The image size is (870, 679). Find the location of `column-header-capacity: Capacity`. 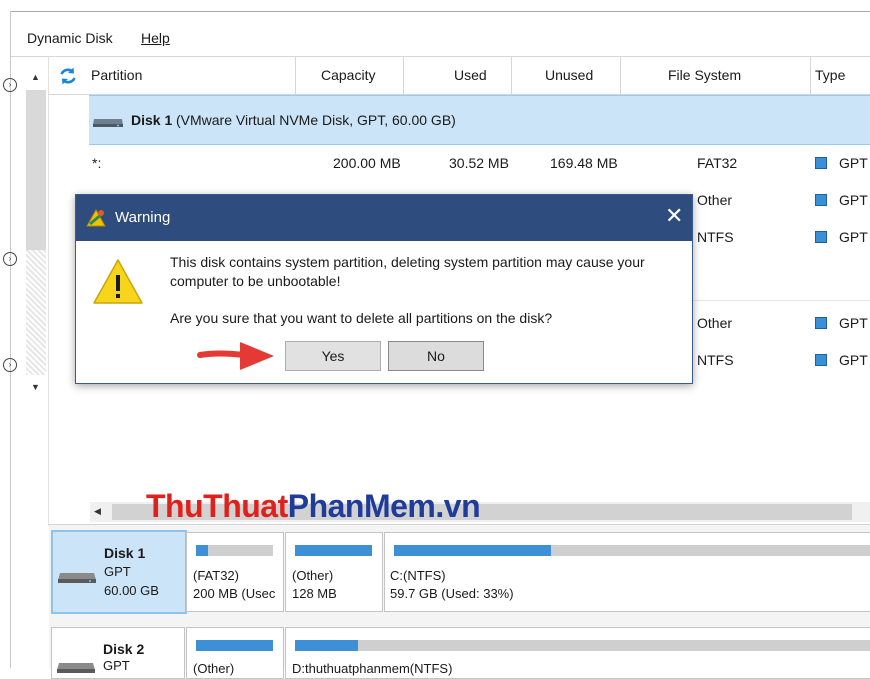

column-header-capacity: Capacity is located at coordinates (348, 75).